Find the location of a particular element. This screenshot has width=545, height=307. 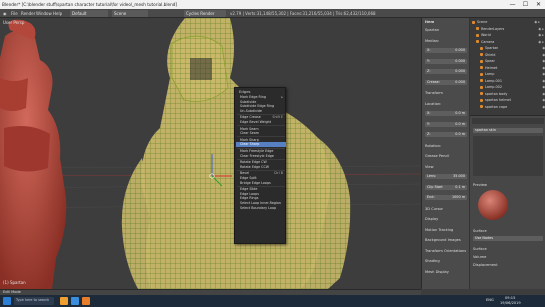

outliner-item: Spear◉ ▸ is located at coordinates (512, 61).